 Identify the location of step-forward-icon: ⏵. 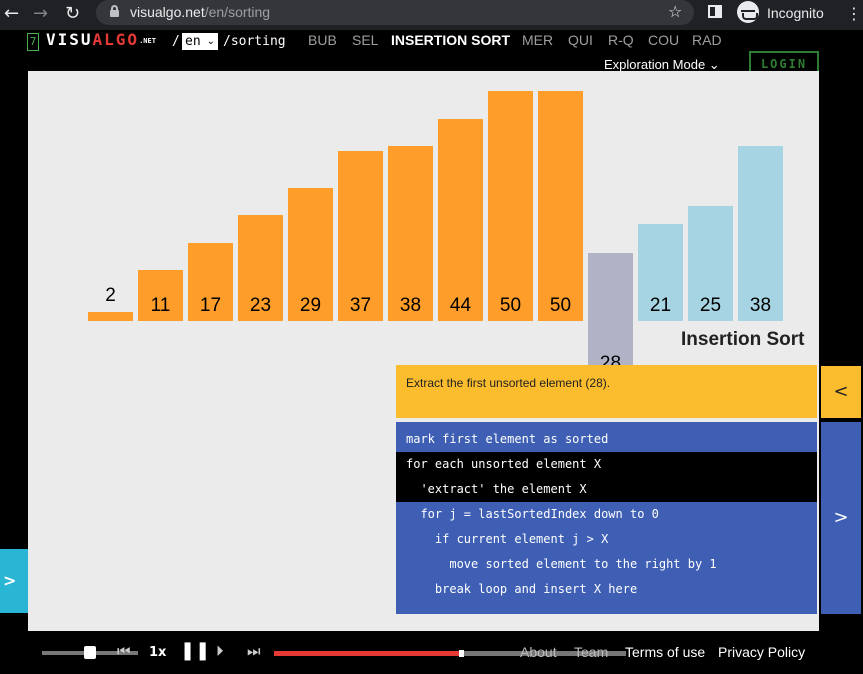
(220, 651).